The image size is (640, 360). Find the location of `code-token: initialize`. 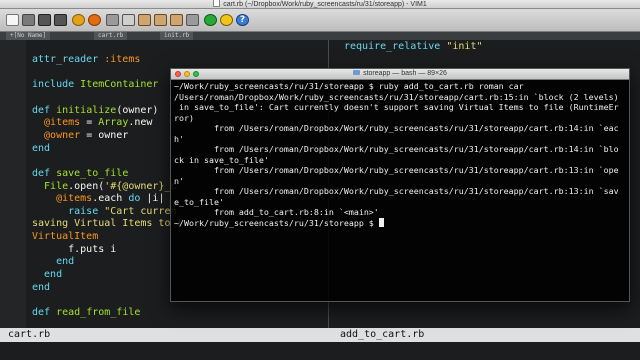

code-token: initialize is located at coordinates (86, 110).